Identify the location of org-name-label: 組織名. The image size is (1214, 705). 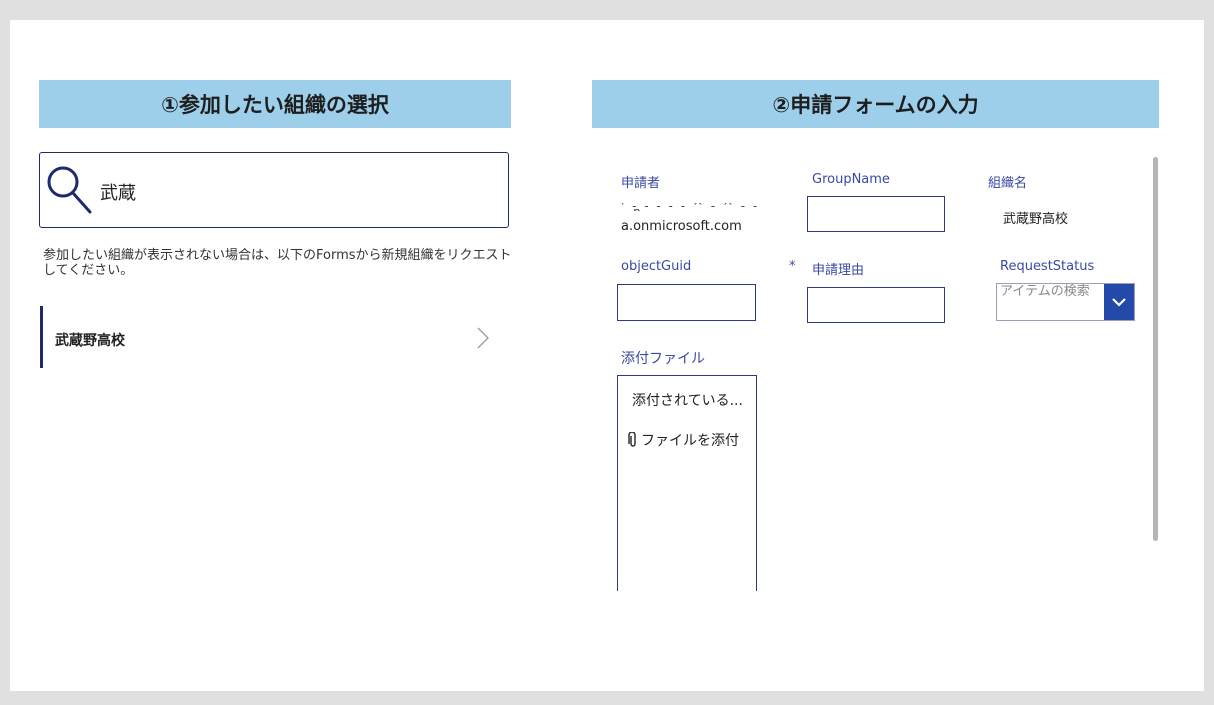
(1008, 183).